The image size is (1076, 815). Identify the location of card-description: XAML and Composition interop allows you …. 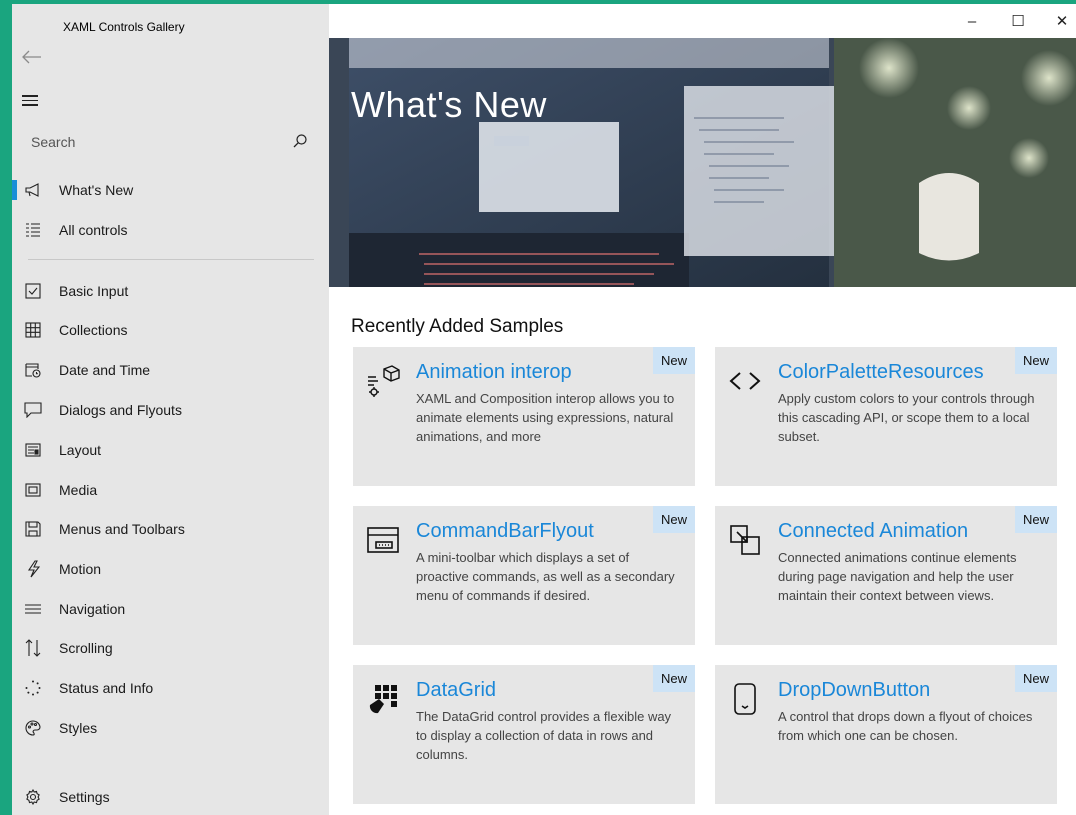
(545, 417).